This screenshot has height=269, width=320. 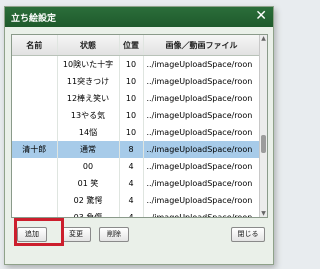 What do you see at coordinates (88, 81) in the screenshot?
I see `cell-state: 11突きつけ` at bounding box center [88, 81].